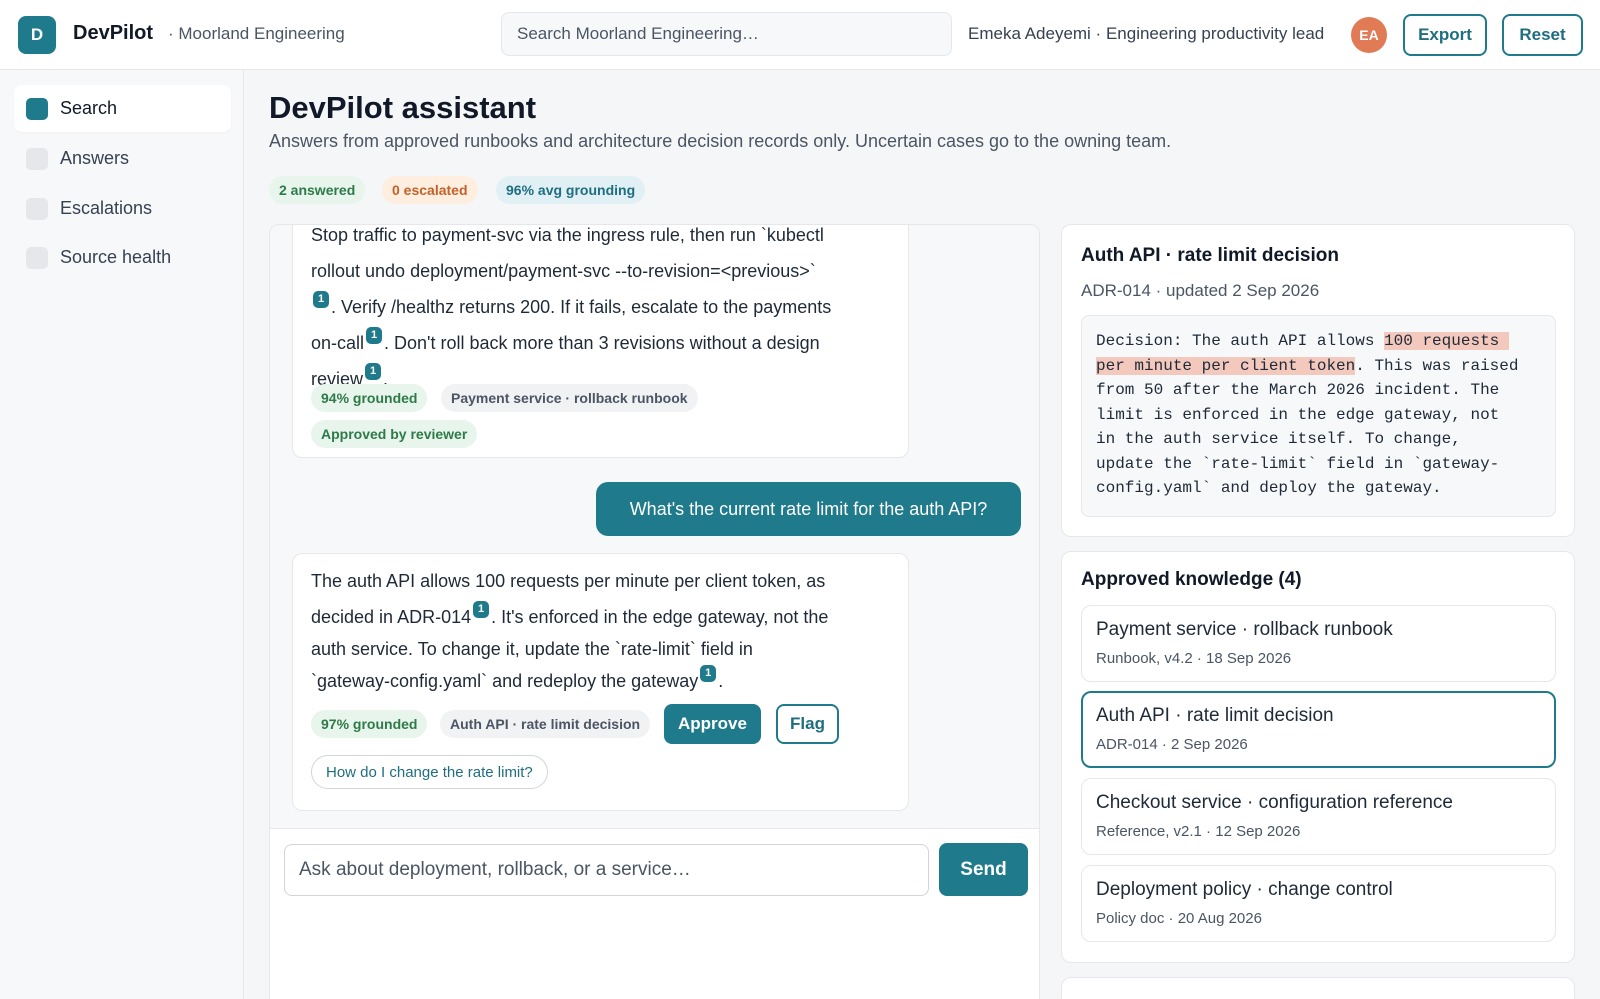 This screenshot has height=999, width=1600. What do you see at coordinates (37, 158) in the screenshot?
I see `answers-nav-icon` at bounding box center [37, 158].